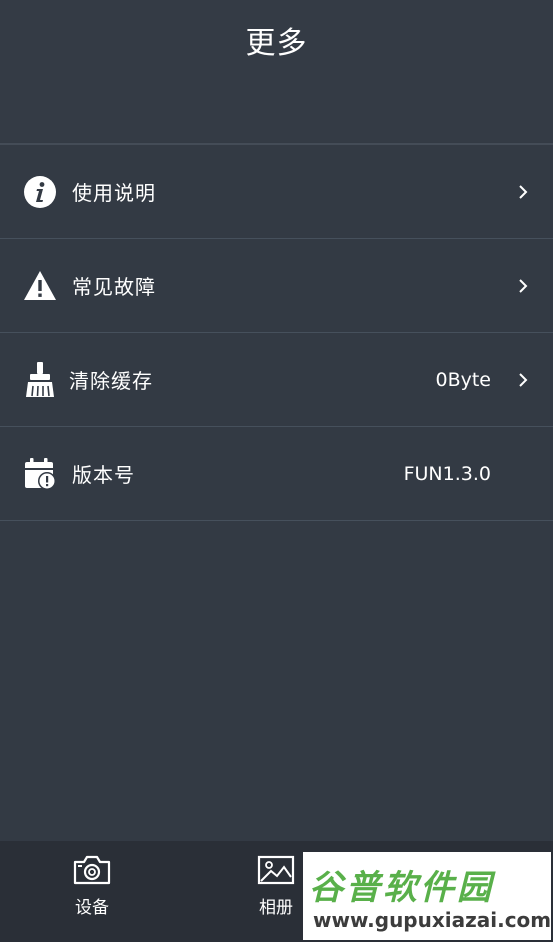 The height and width of the screenshot is (942, 553). Describe the element at coordinates (40, 192) in the screenshot. I see `info-icon` at that location.